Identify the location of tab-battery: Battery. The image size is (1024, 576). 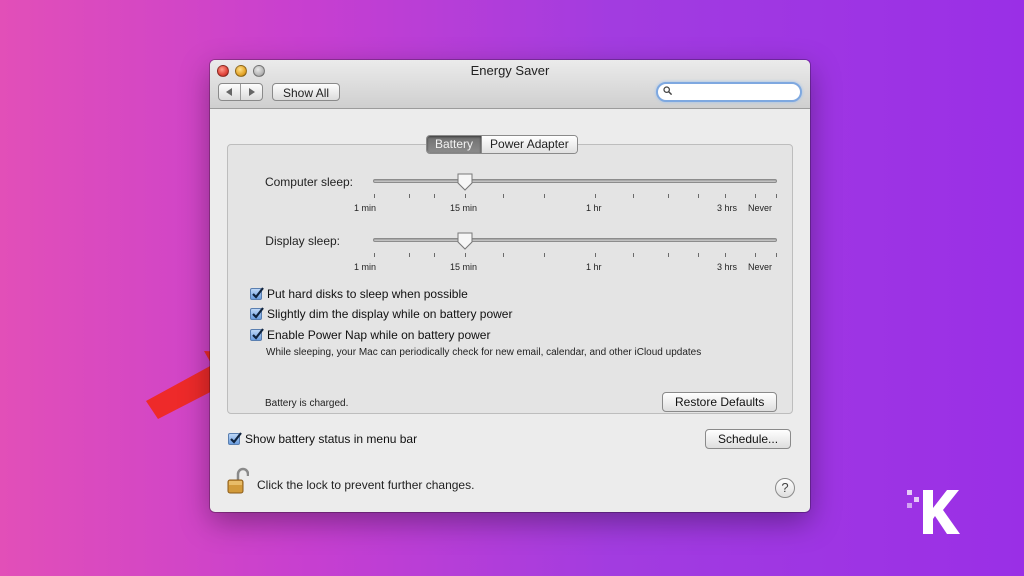
(454, 144).